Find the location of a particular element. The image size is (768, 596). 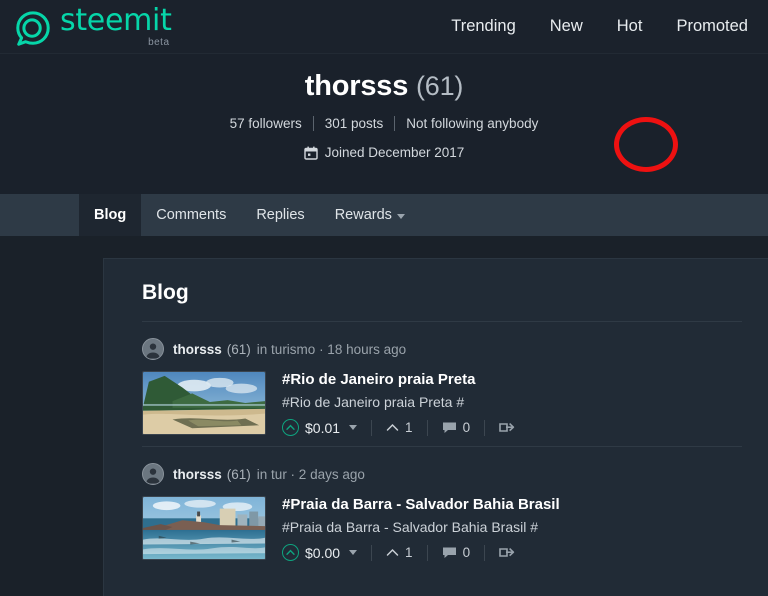

payout-group: $0.00 is located at coordinates (320, 552).